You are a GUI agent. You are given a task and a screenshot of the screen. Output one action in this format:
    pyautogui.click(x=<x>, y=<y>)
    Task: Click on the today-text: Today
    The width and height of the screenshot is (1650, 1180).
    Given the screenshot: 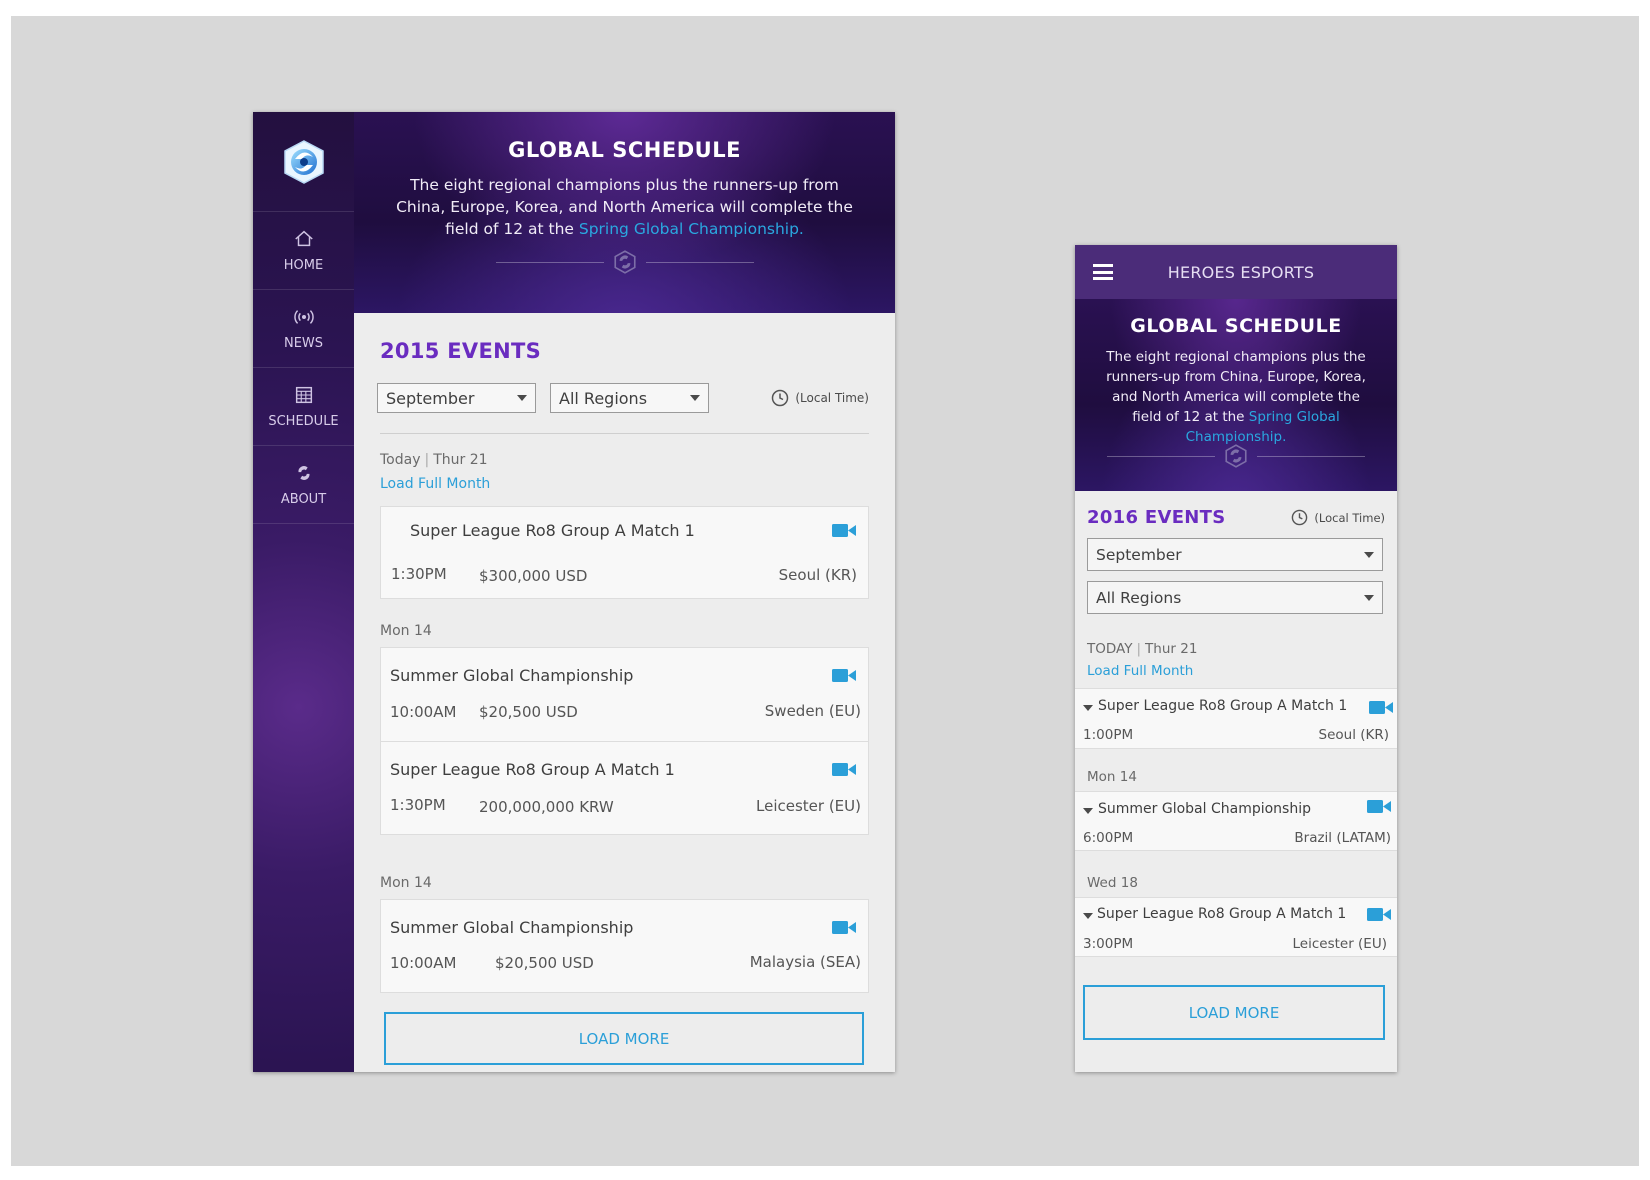 What is the action you would take?
    pyautogui.click(x=400, y=460)
    